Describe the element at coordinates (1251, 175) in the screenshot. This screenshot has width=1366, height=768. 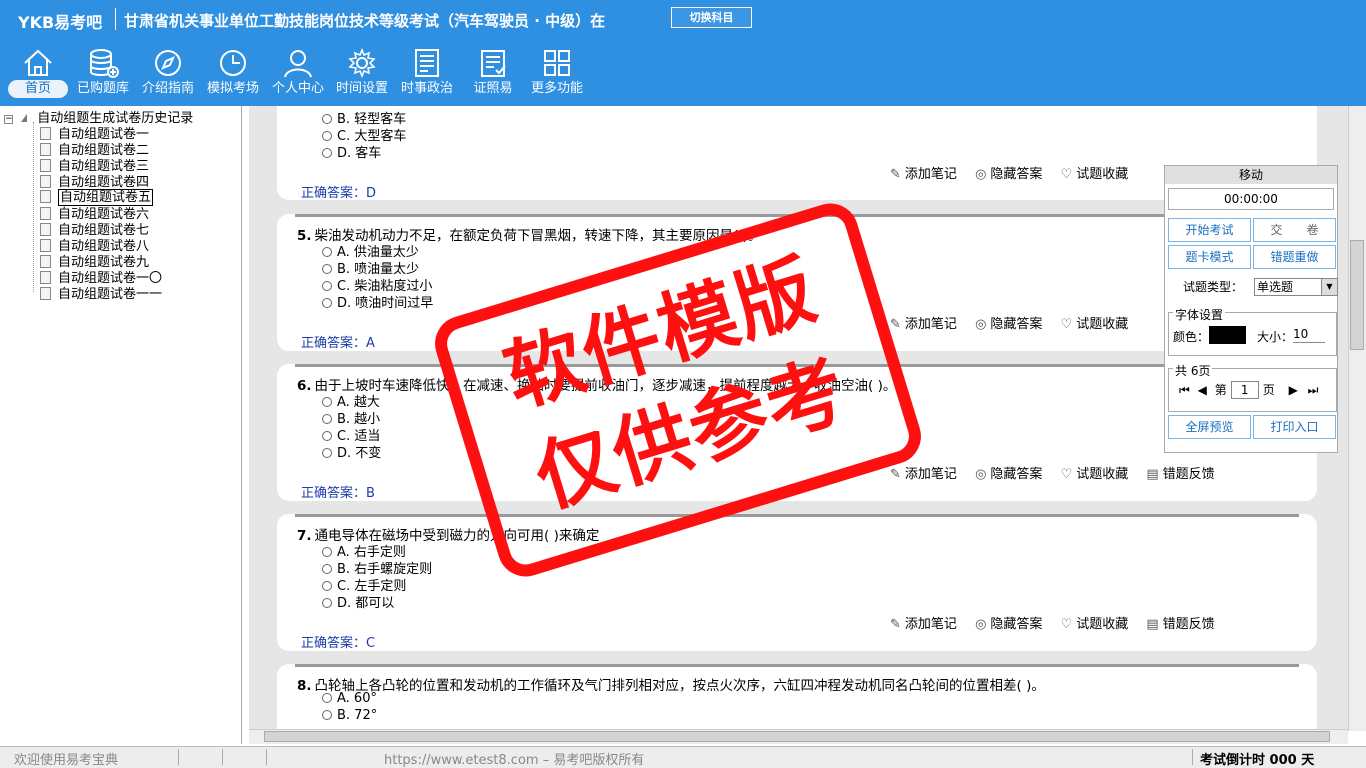
I see `panel-drag-handle: 移动` at that location.